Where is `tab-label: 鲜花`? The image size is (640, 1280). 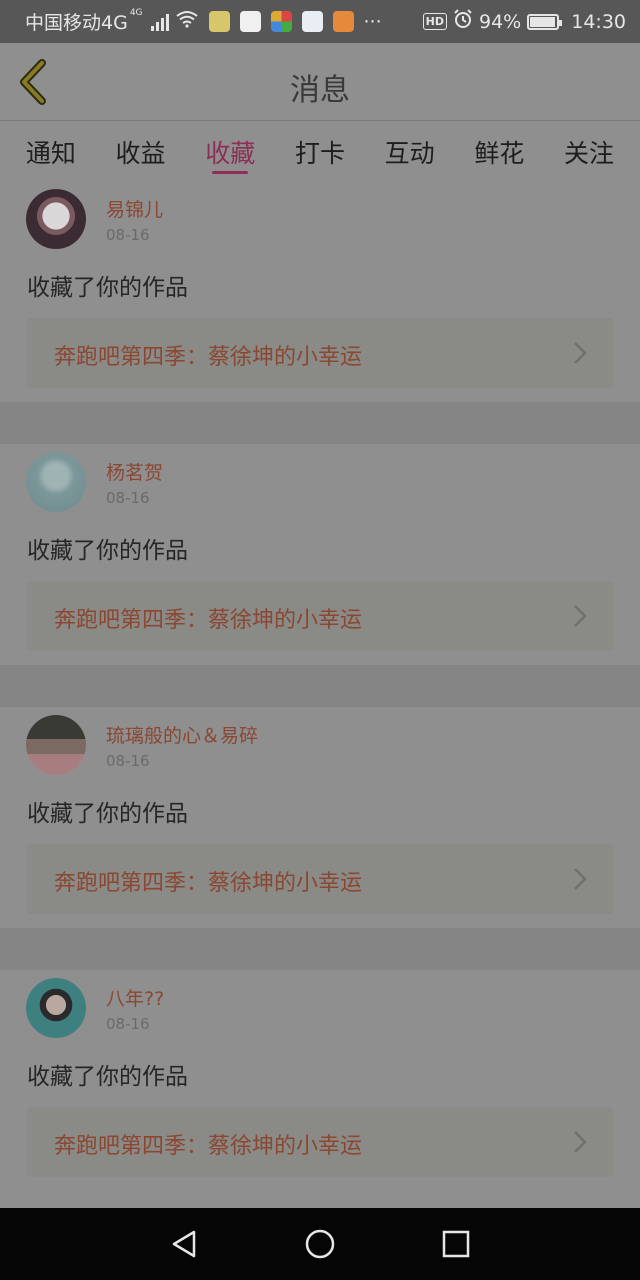 tab-label: 鲜花 is located at coordinates (499, 153).